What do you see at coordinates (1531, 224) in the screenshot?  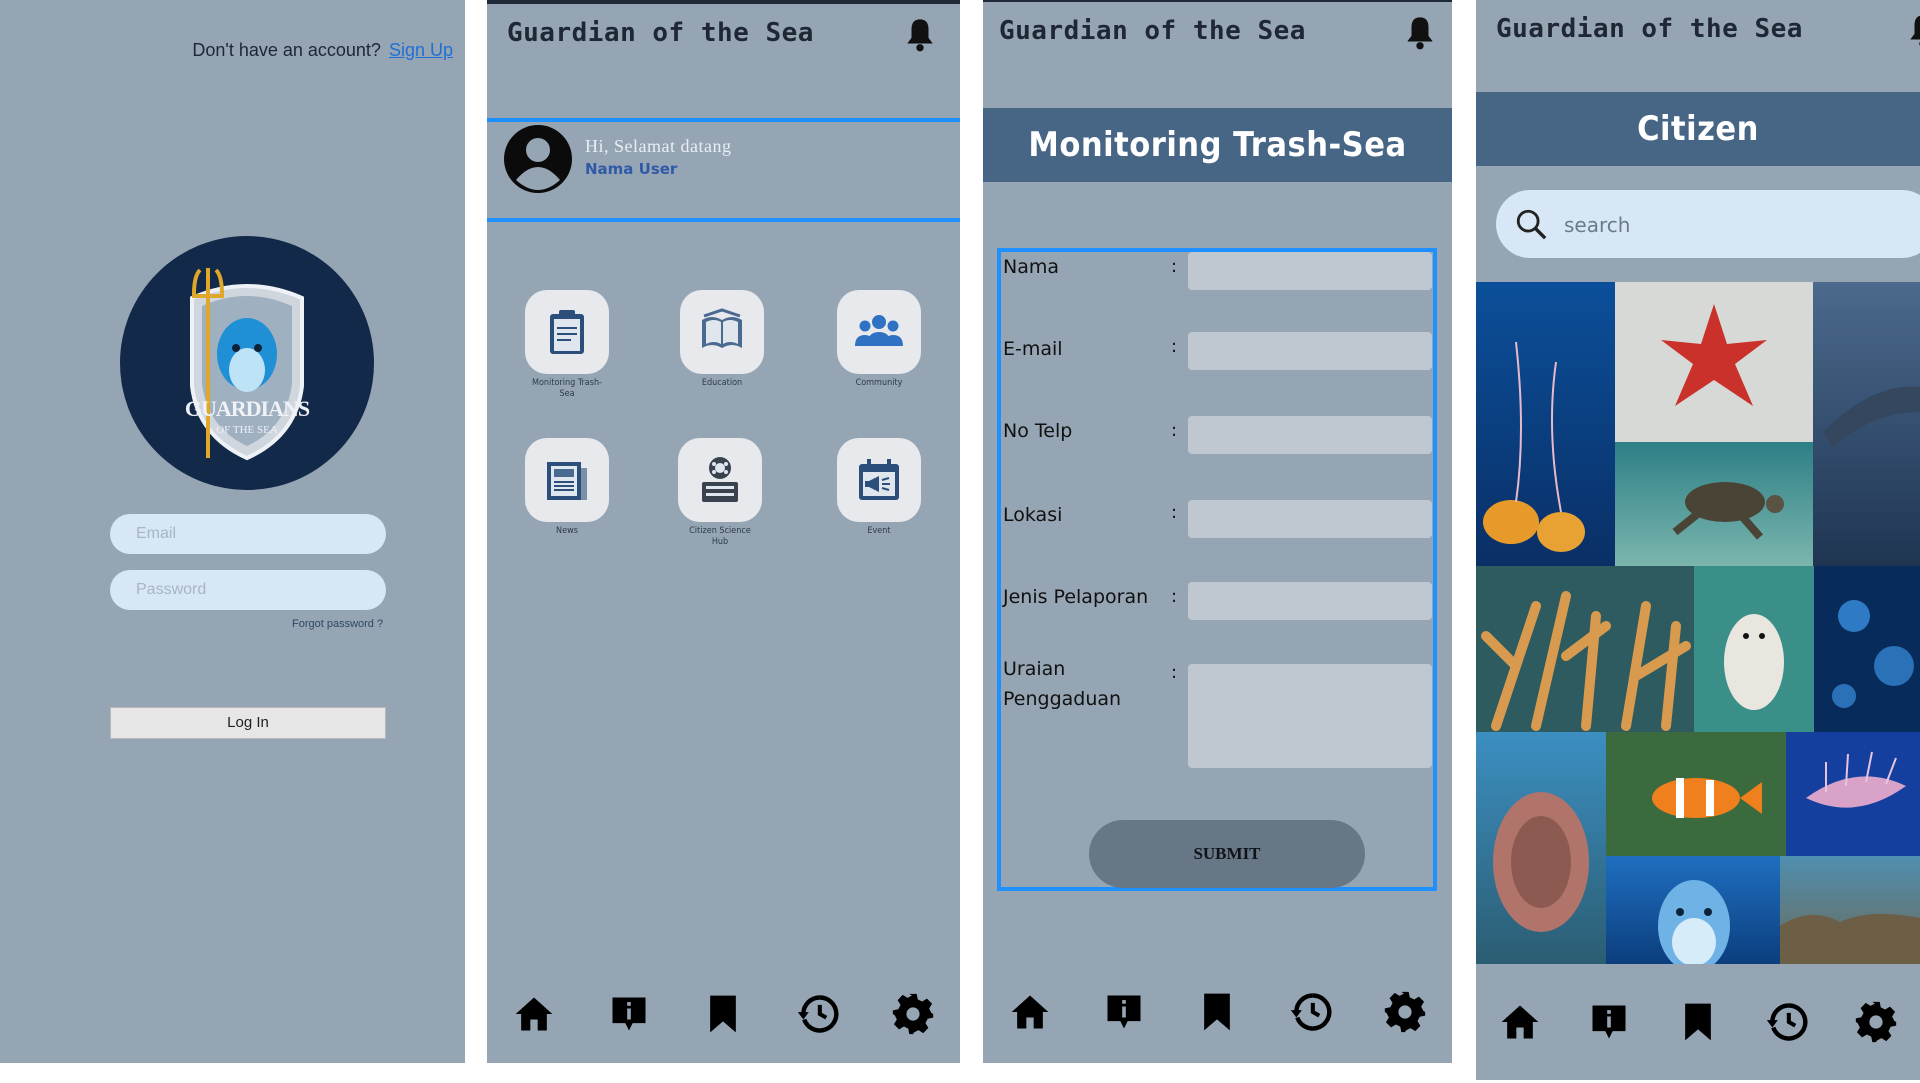 I see `search-icon` at bounding box center [1531, 224].